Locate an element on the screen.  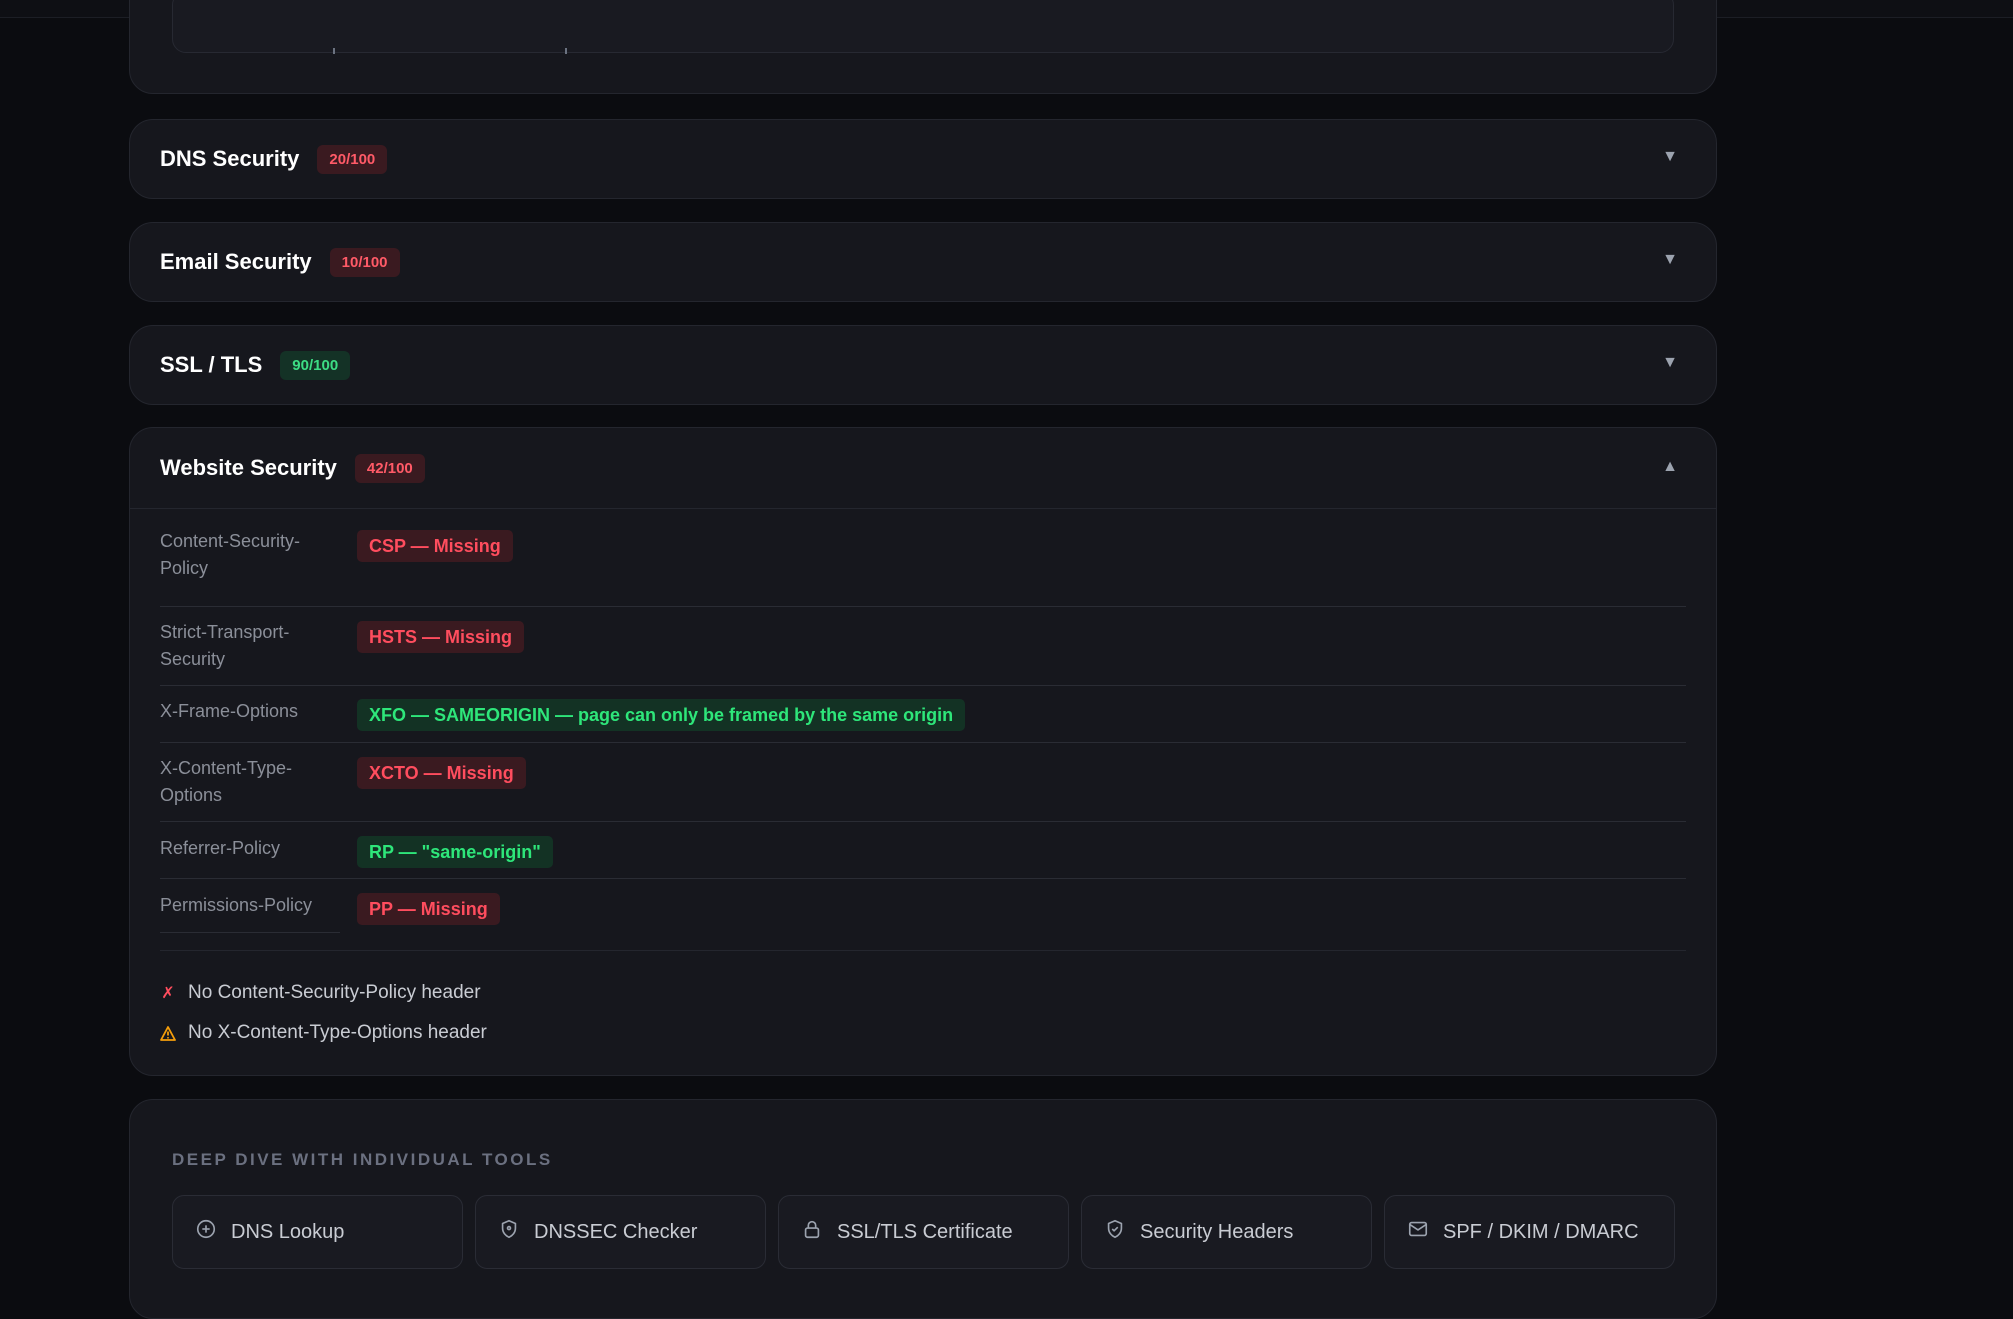
section-title: Website Security is located at coordinates (248, 467).